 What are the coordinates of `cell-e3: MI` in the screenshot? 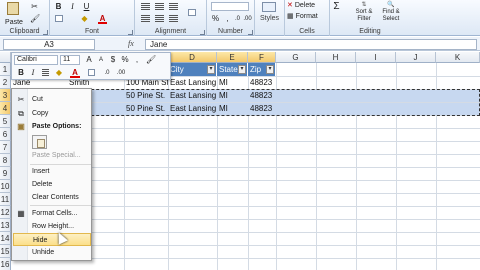 It's located at (232, 95).